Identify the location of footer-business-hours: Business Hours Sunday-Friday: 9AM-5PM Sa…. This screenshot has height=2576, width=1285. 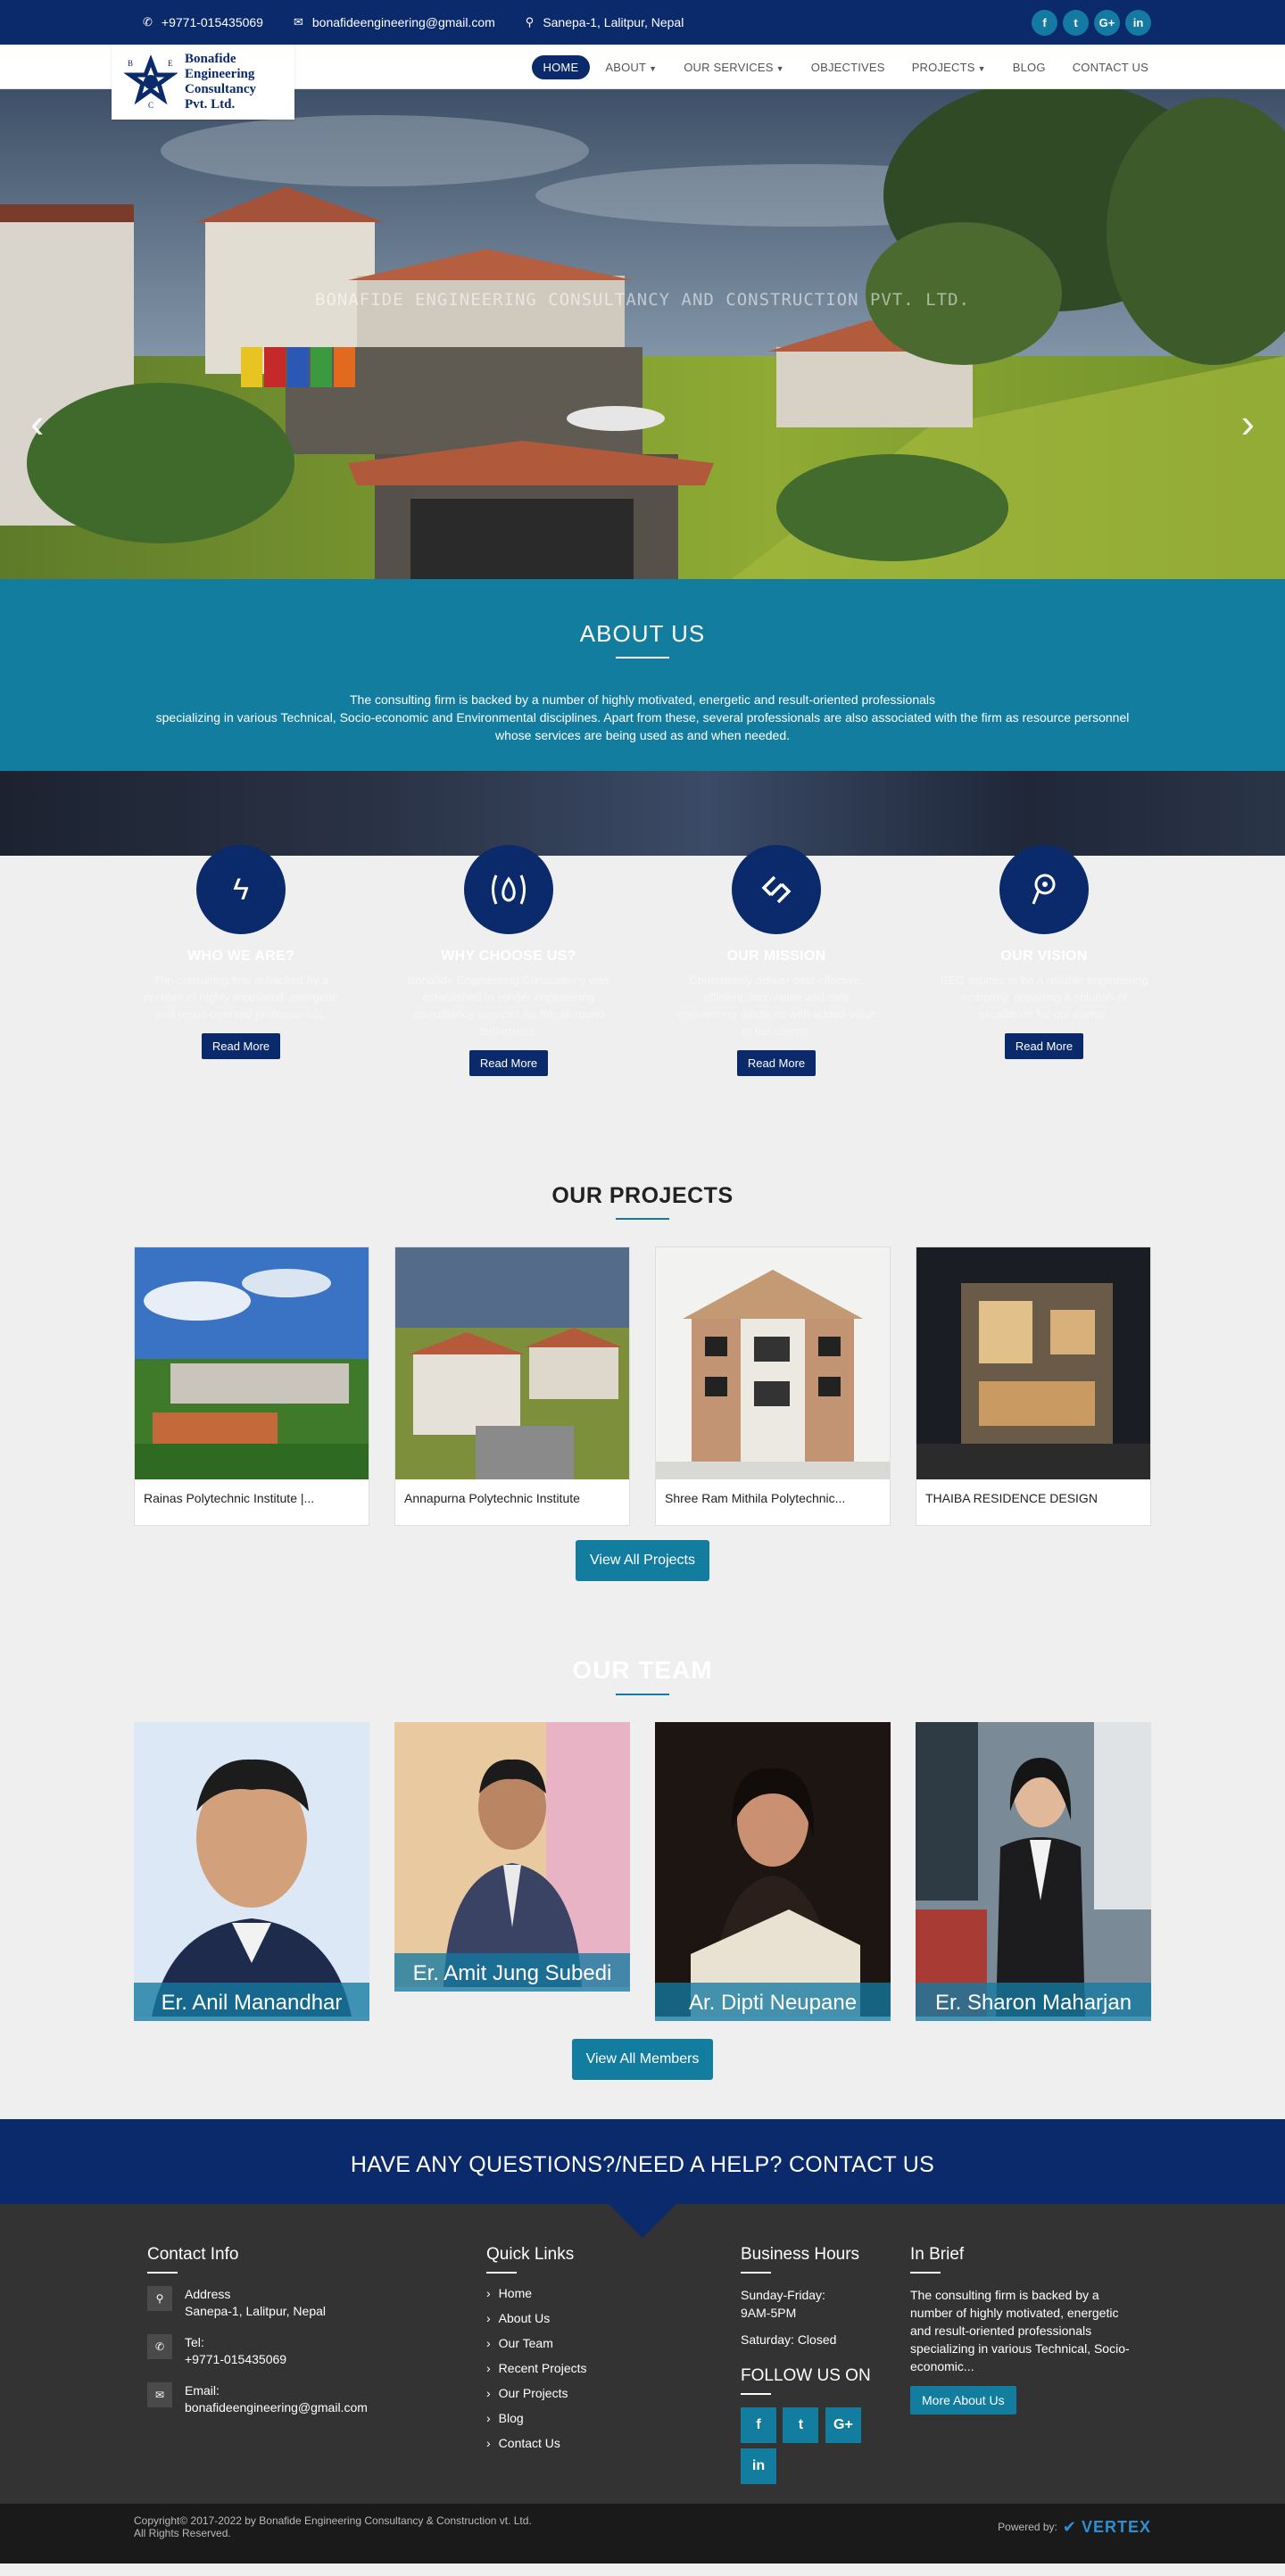
(826, 2367).